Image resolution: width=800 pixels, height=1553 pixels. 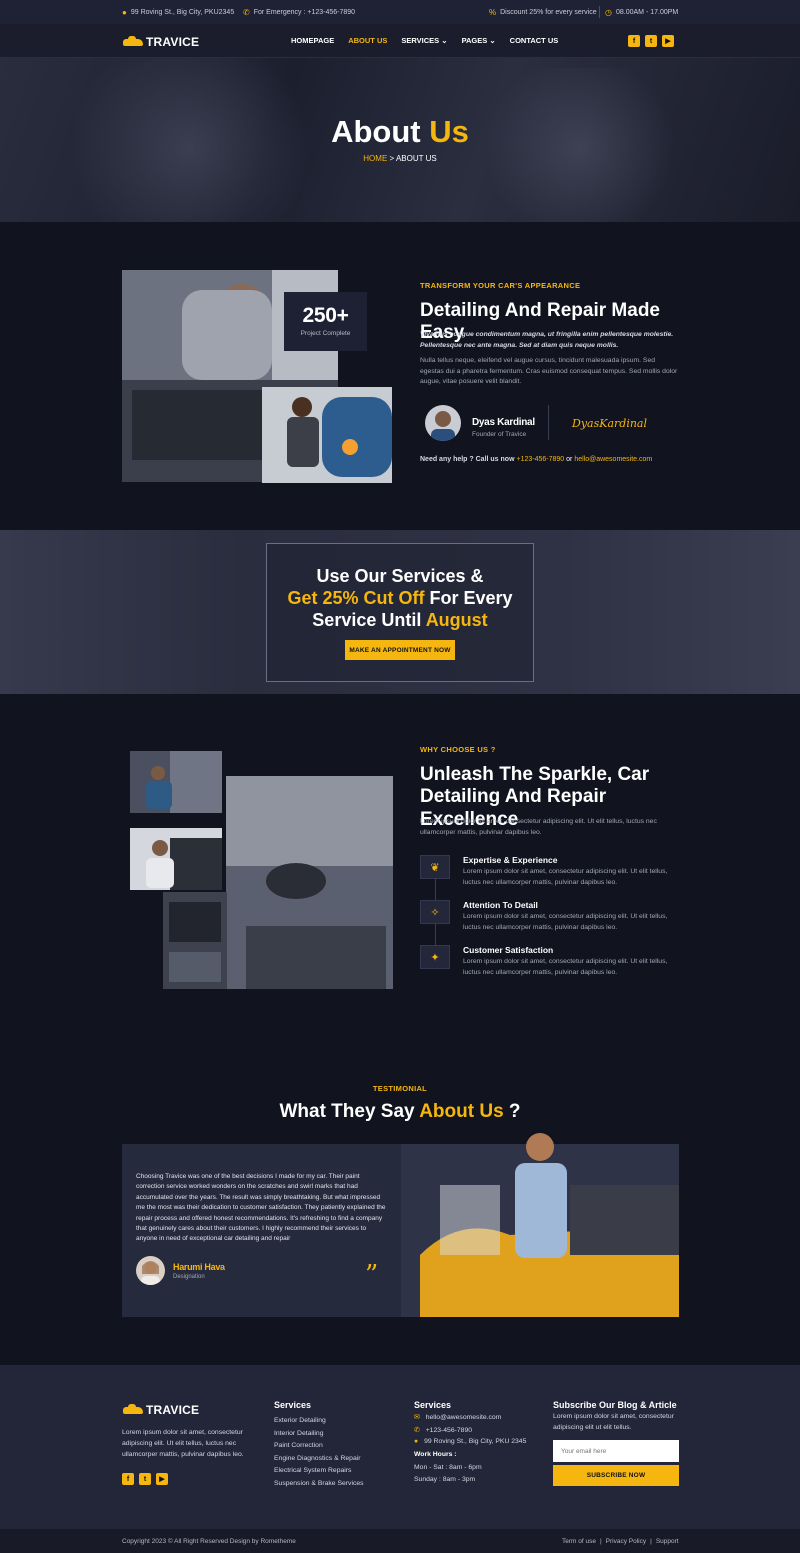 What do you see at coordinates (534, 40) in the screenshot?
I see `nav-contact-us: CONTACT US` at bounding box center [534, 40].